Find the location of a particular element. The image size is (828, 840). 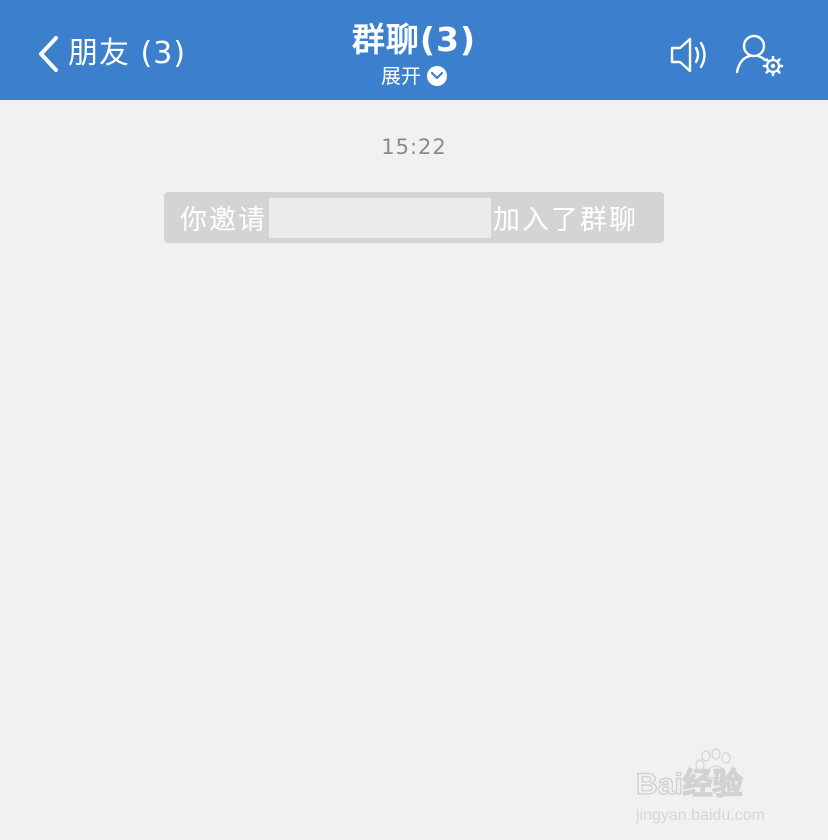

baidu-jingyan-watermark: Bai经验 jingyan.baidu.com is located at coordinates (700, 786).